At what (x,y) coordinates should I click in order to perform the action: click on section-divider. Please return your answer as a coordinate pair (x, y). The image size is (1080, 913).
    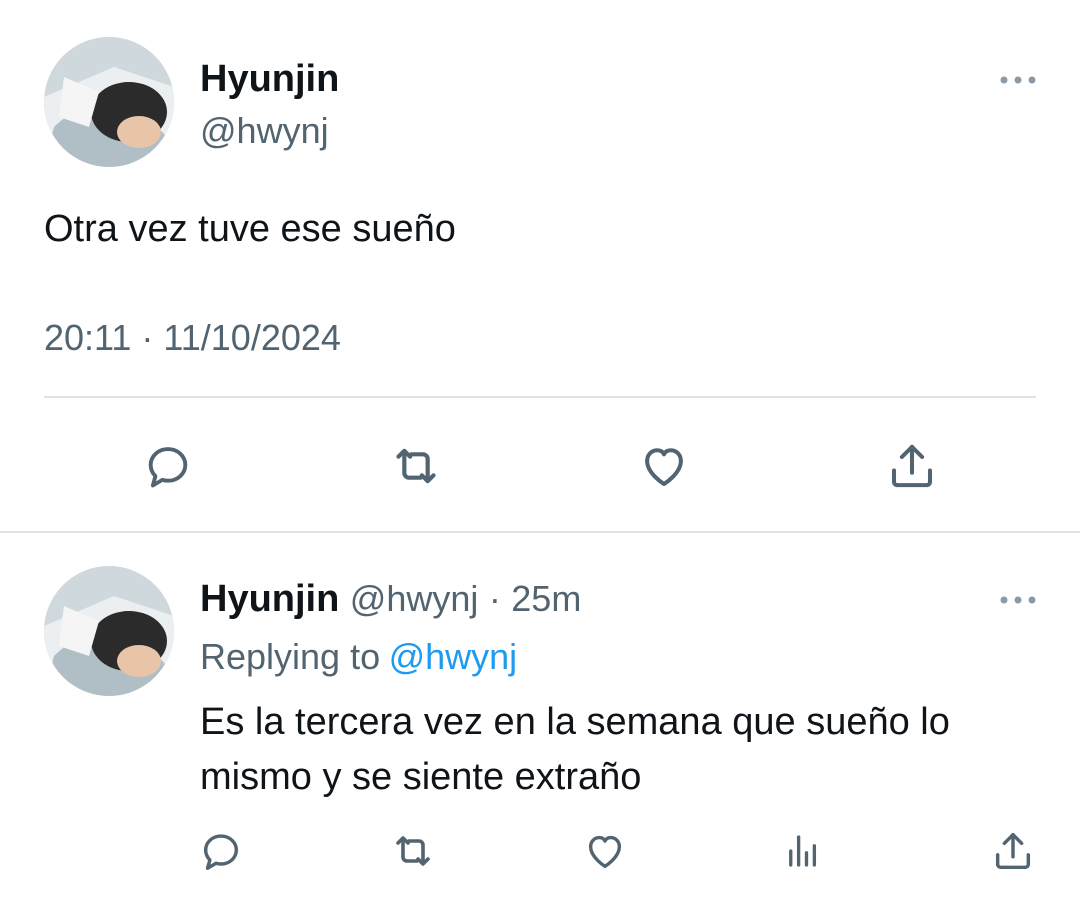
    Looking at the image, I should click on (540, 532).